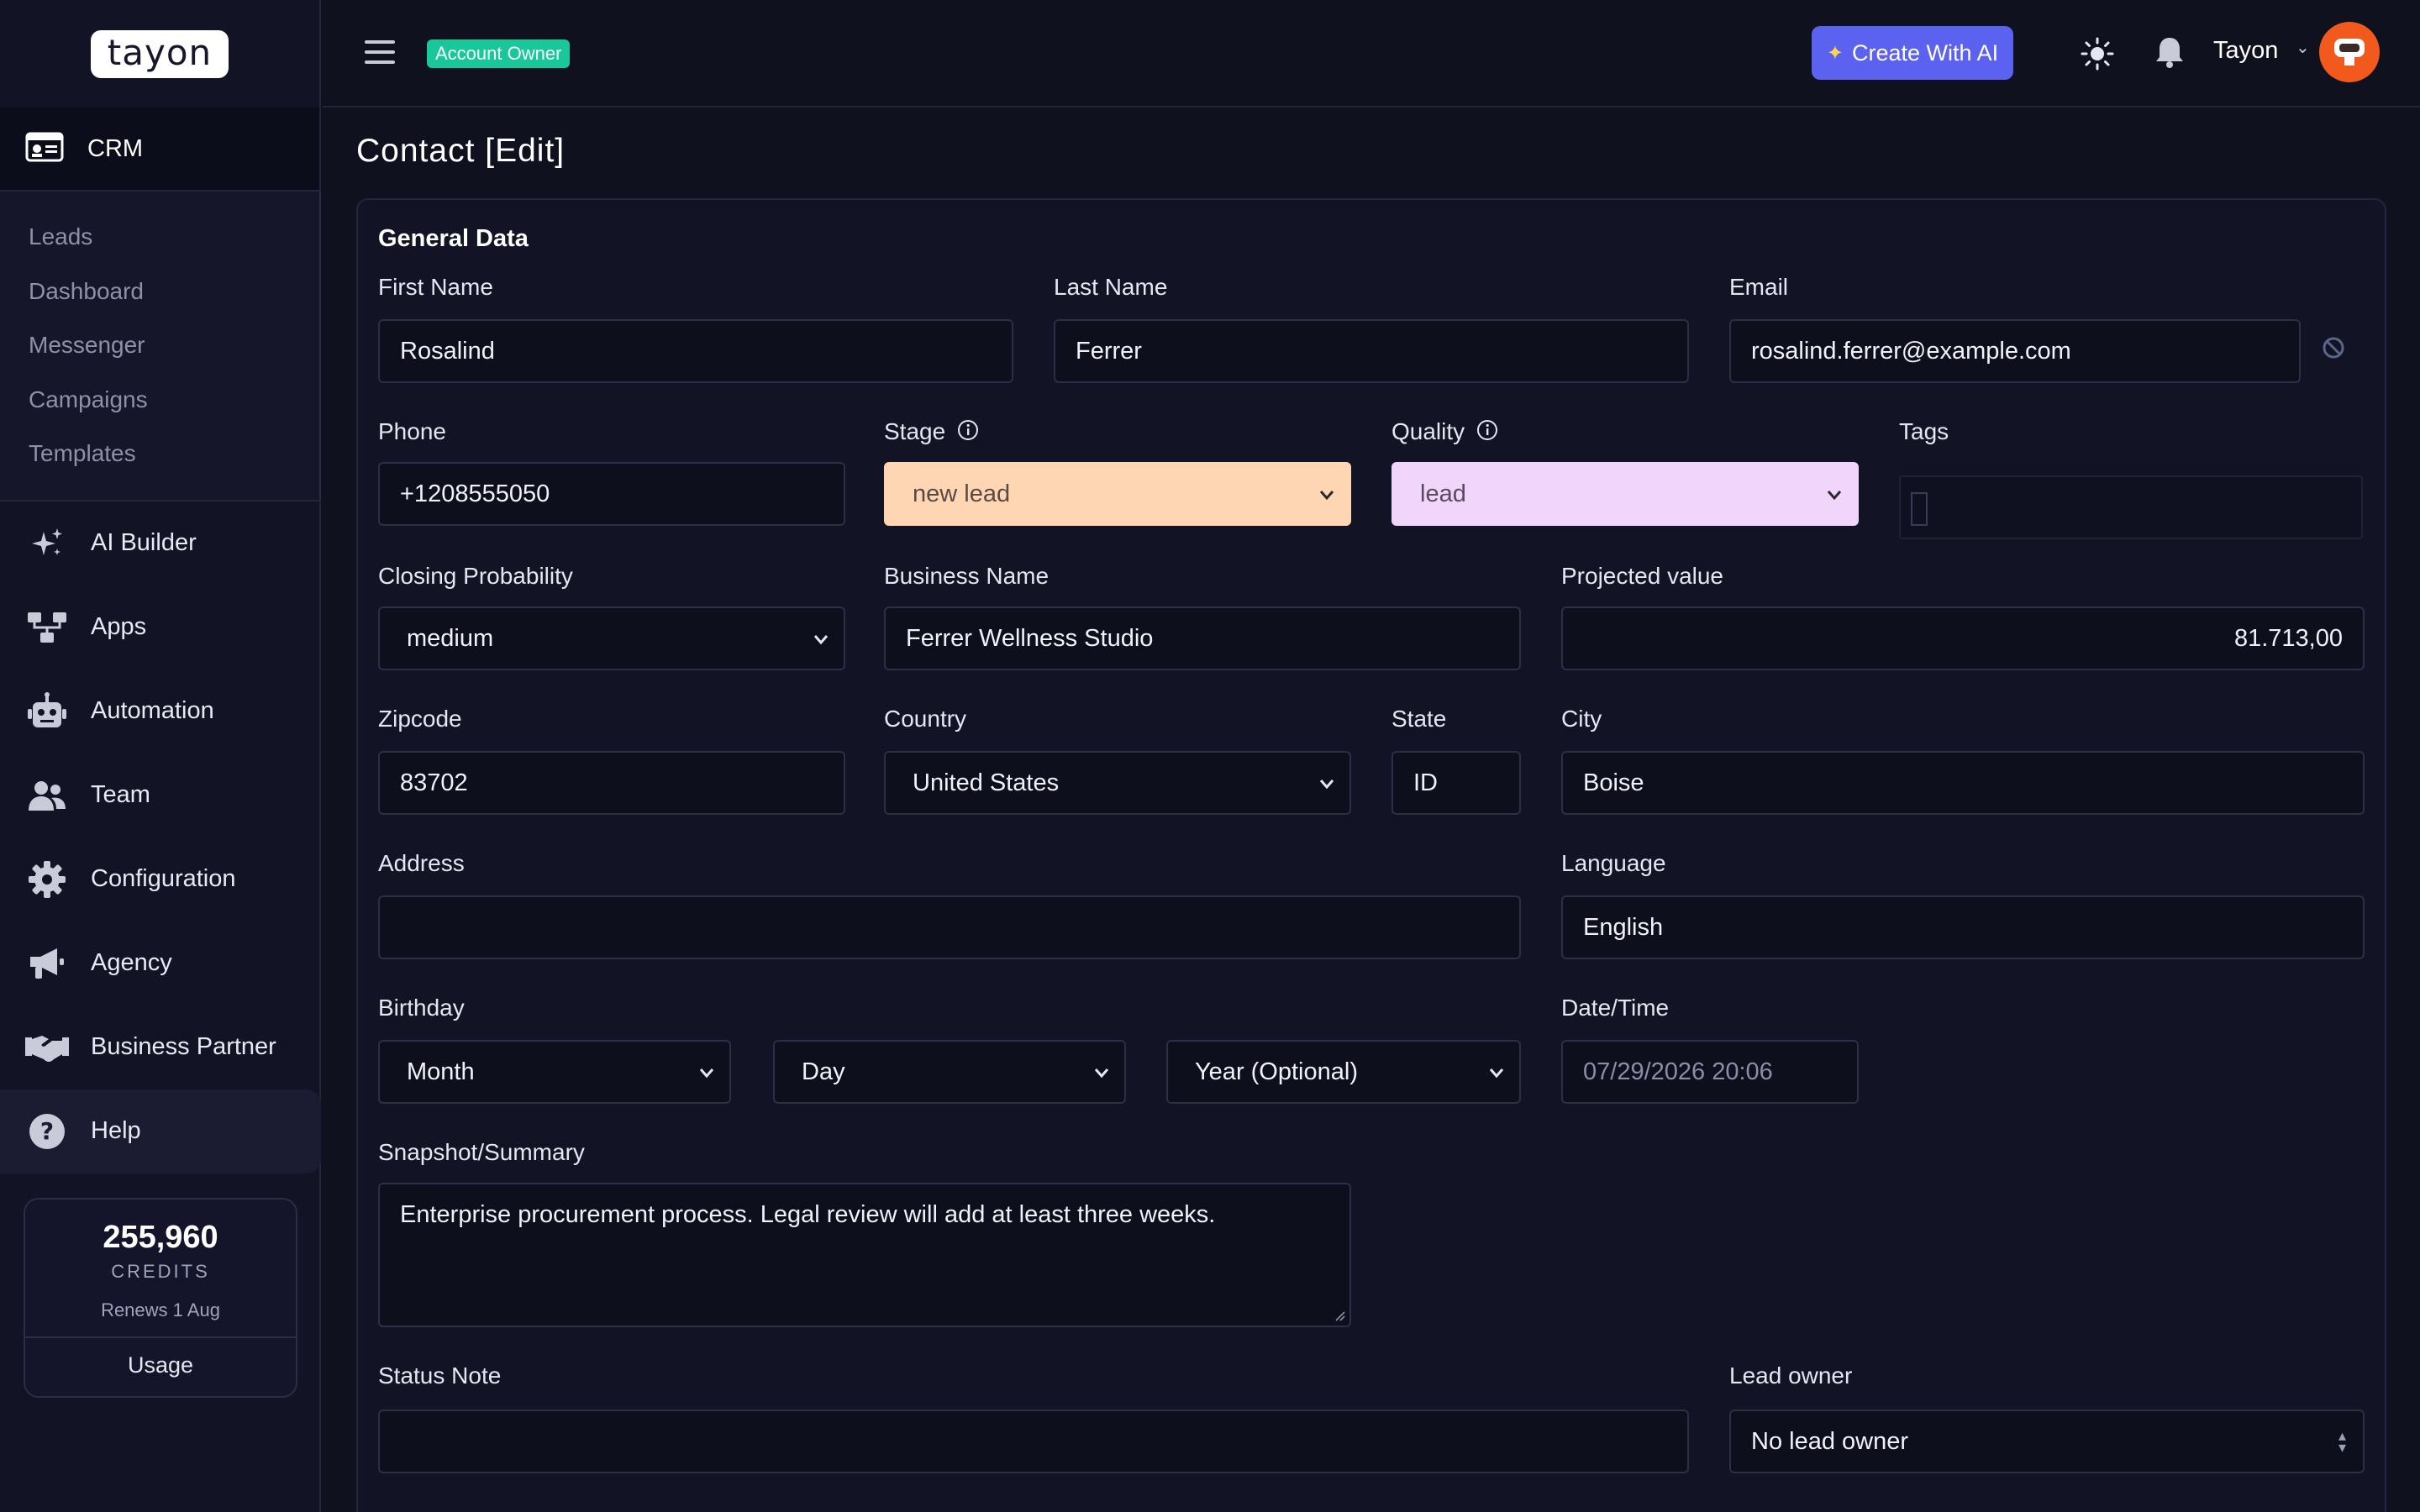 Image resolution: width=2420 pixels, height=1512 pixels. I want to click on sitemap-icon, so click(47, 627).